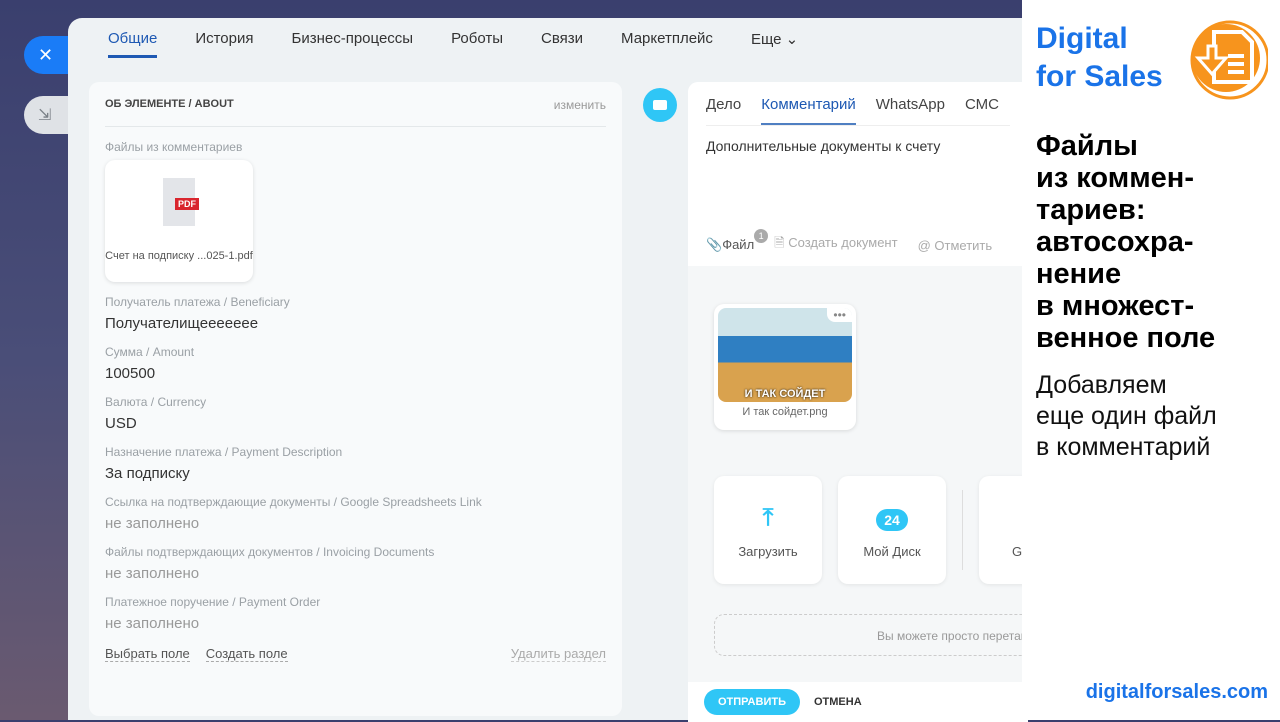  Describe the element at coordinates (962, 530) in the screenshot. I see `divider` at that location.